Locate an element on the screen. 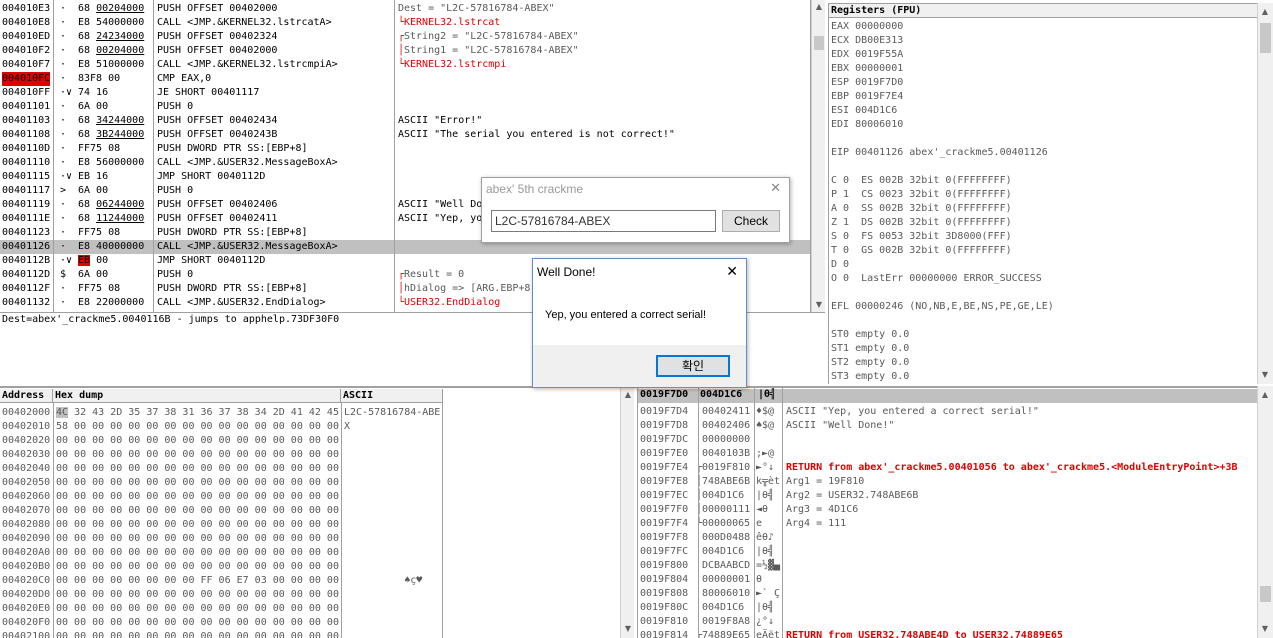 The width and height of the screenshot is (1273, 638). register-line: EIP 00401126 abex'_crackme5.00401126 is located at coordinates (942, 153).